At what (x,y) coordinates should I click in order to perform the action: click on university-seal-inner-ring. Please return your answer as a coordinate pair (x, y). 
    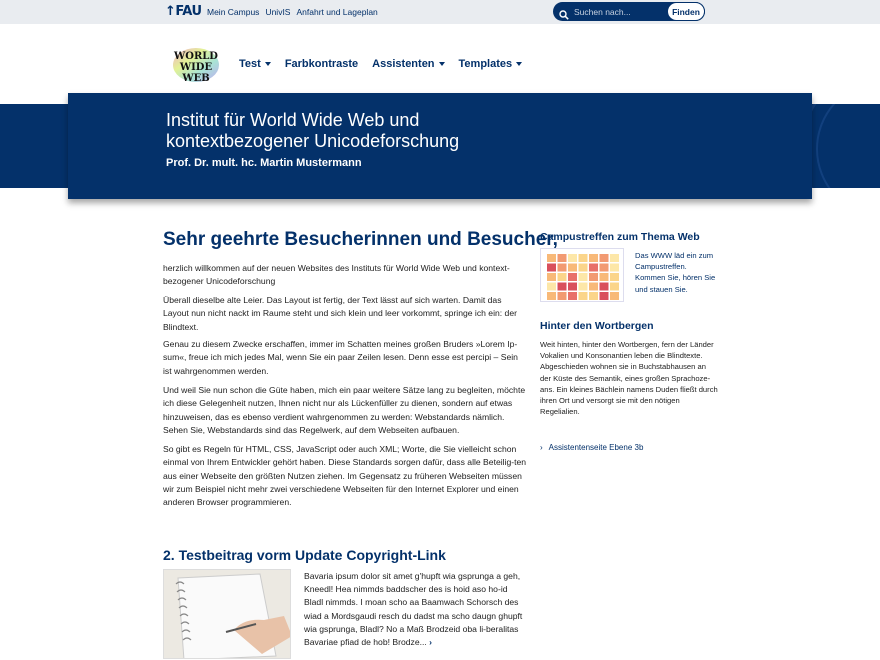
    Looking at the image, I should click on (848, 146).